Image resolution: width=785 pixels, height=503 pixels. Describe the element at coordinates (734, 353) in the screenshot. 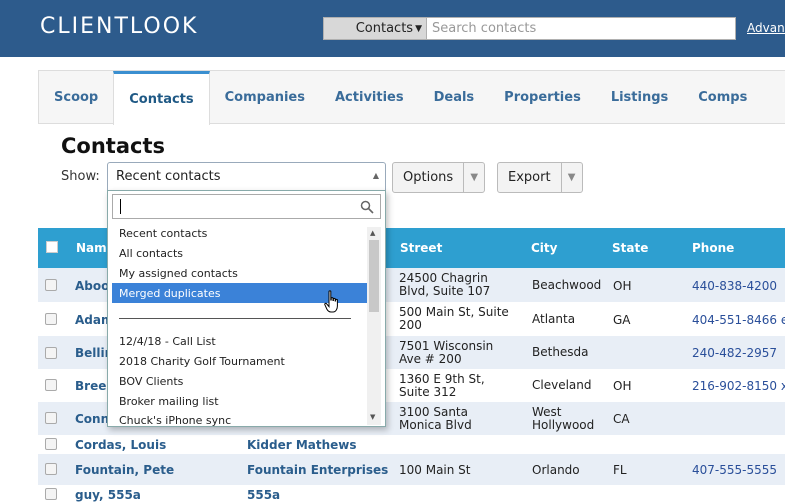

I see `phone-link: 240-482-2957` at that location.